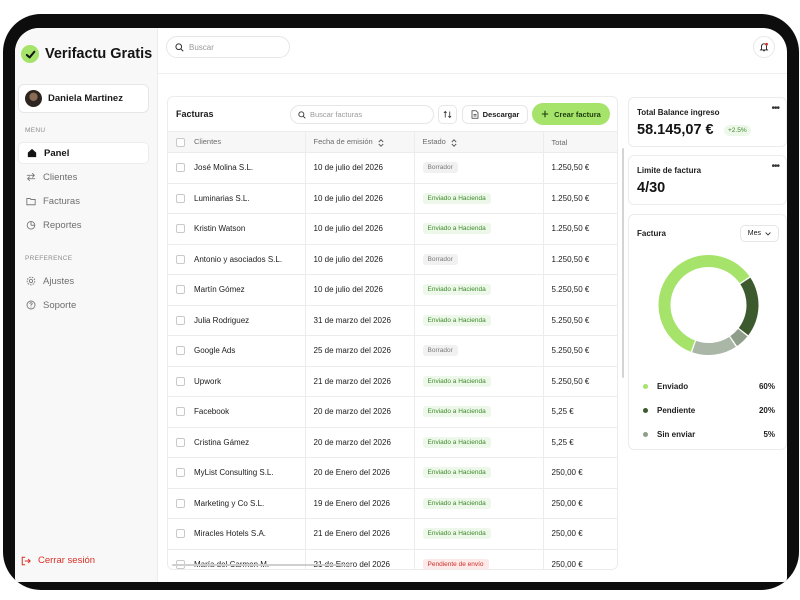  What do you see at coordinates (759, 233) in the screenshot?
I see `period-select: Mes` at bounding box center [759, 233].